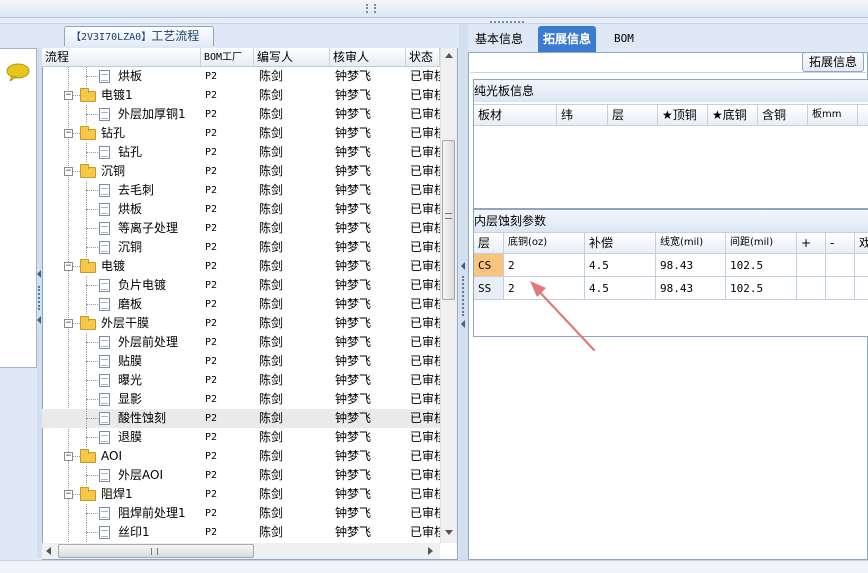  I want to click on scroll-up-arrow-icon, so click(449, 55).